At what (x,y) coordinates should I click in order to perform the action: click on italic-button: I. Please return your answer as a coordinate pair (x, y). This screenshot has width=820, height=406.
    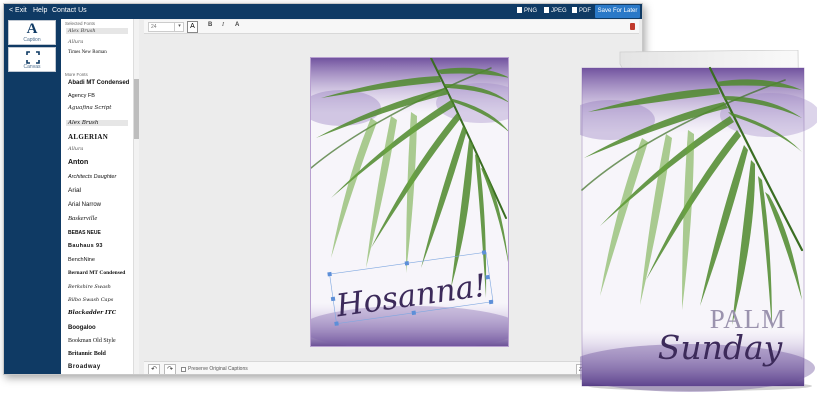
    Looking at the image, I should click on (223, 25).